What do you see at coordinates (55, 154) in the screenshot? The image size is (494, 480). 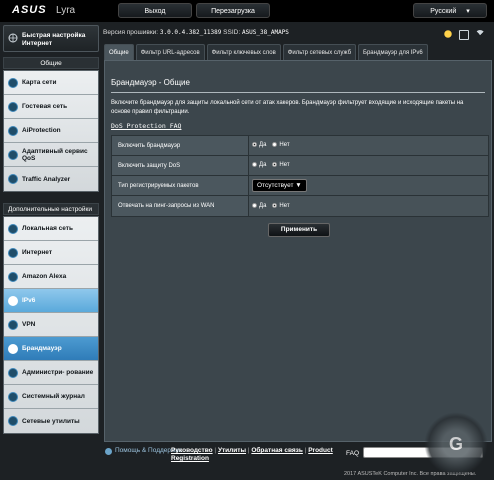 I see `sidebar-item-label: Адаптивный сервис QoS` at bounding box center [55, 154].